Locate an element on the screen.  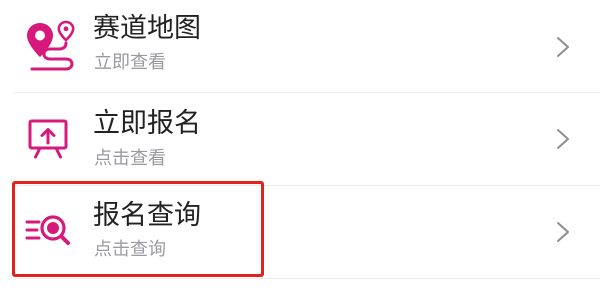
menu-item-subtitle: 立即查看 is located at coordinates (130, 62).